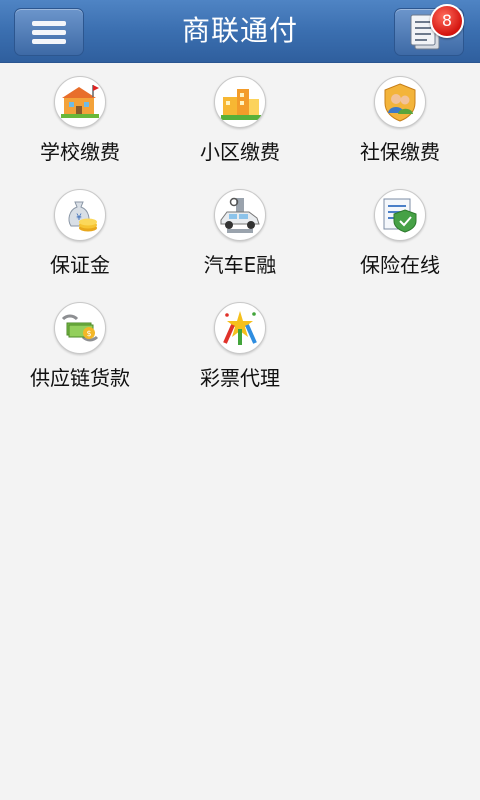  Describe the element at coordinates (240, 265) in the screenshot. I see `service-label: 汽车E融` at that location.